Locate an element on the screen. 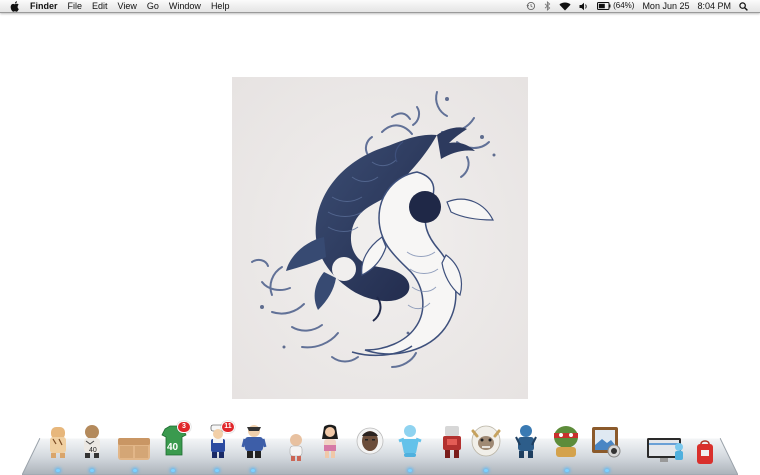 The image size is (760, 475). dock-red-robot-icon is located at coordinates (452, 441).